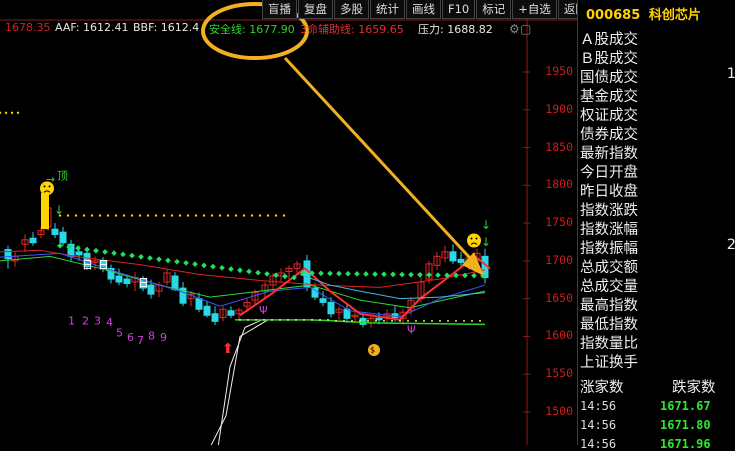  Describe the element at coordinates (387, 9) in the screenshot. I see `menu-button-3: 统计` at that location.